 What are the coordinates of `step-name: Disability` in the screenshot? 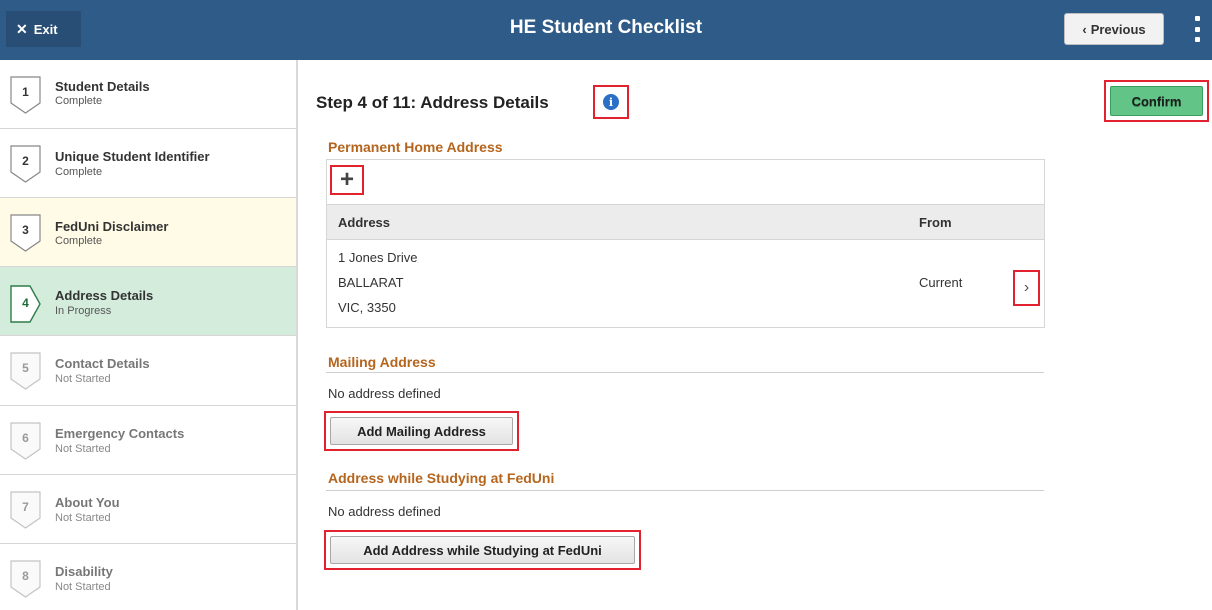 It's located at (84, 571).